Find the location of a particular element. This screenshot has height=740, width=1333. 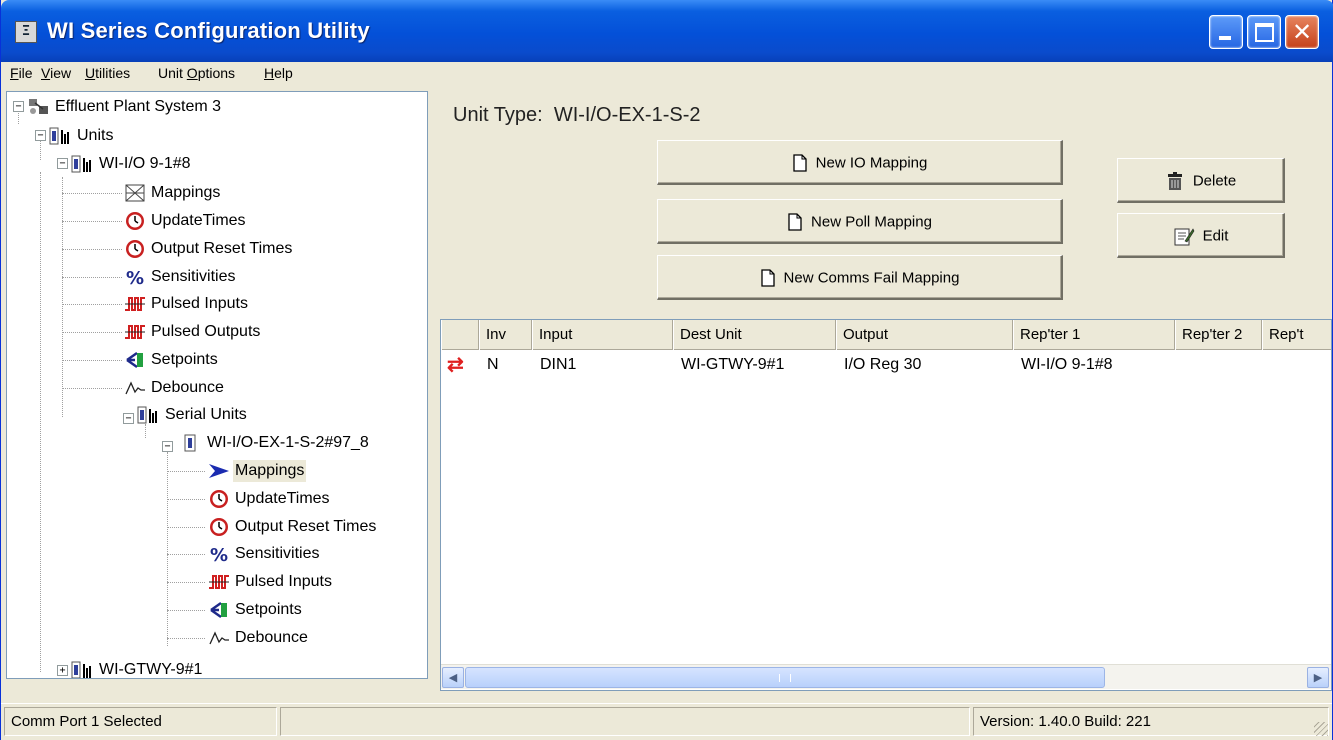

module-icon is located at coordinates (190, 443).